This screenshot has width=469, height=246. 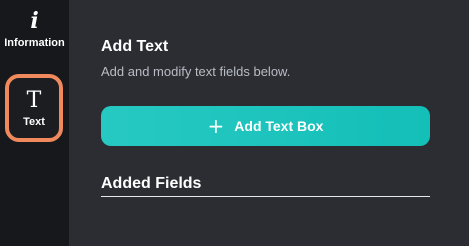 What do you see at coordinates (34, 100) in the screenshot?
I see `text-icon: T` at bounding box center [34, 100].